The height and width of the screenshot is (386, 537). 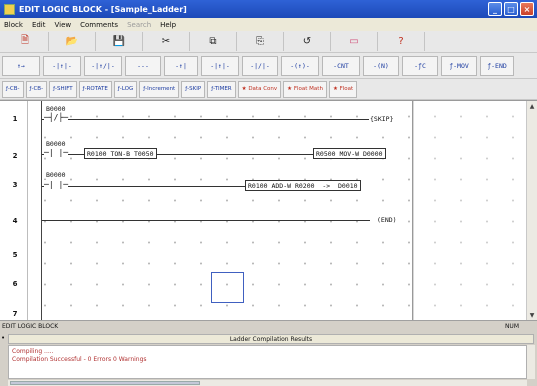 I want to click on function-button: ƒ-Increment, so click(x=159, y=89).